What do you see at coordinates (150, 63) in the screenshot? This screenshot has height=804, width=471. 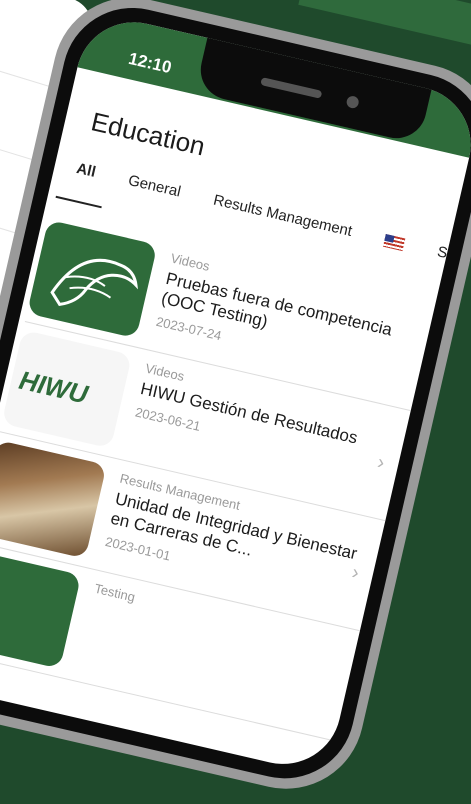 I see `status-time: 12:10` at bounding box center [150, 63].